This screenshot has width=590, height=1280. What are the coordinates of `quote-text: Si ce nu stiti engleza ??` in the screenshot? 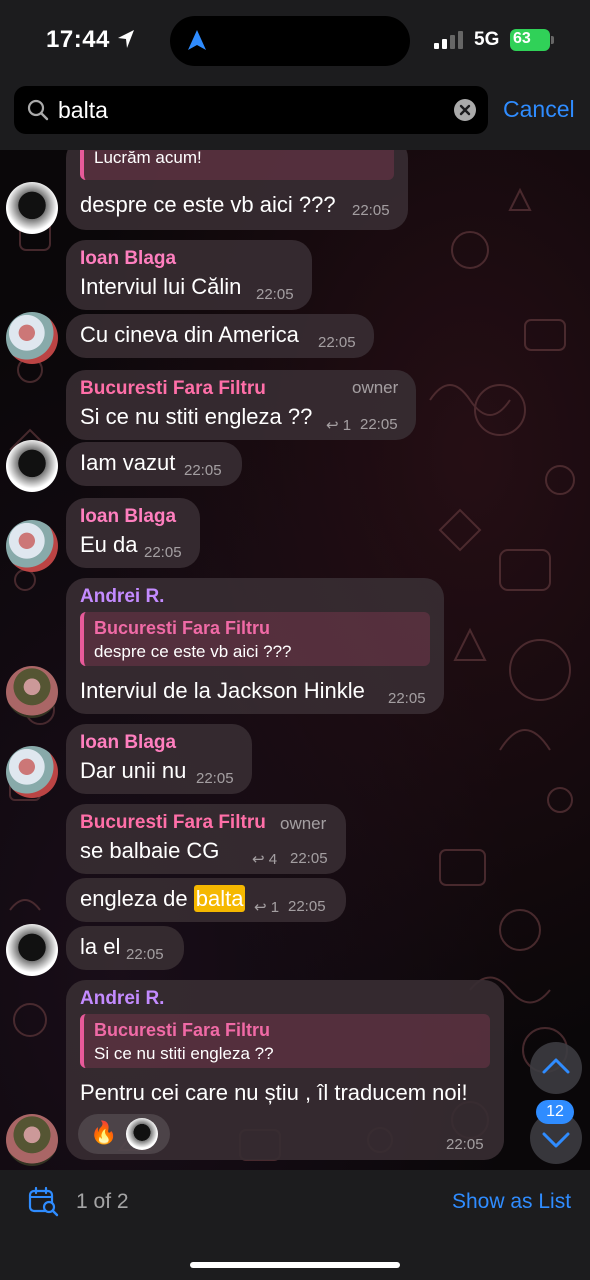 It's located at (184, 1053).